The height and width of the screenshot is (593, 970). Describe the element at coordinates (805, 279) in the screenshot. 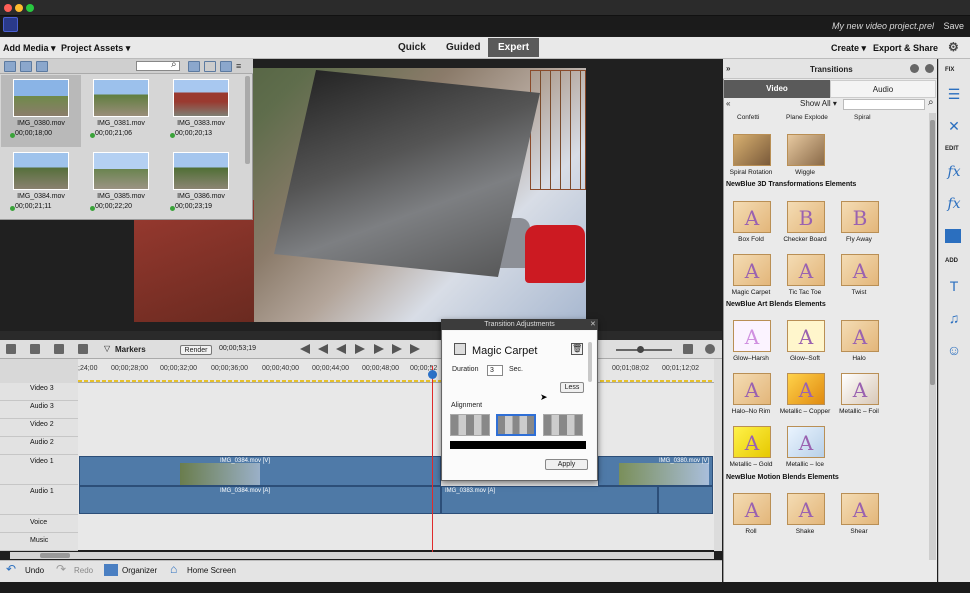

I see `transition-tile: A Tic Tac Toe` at that location.